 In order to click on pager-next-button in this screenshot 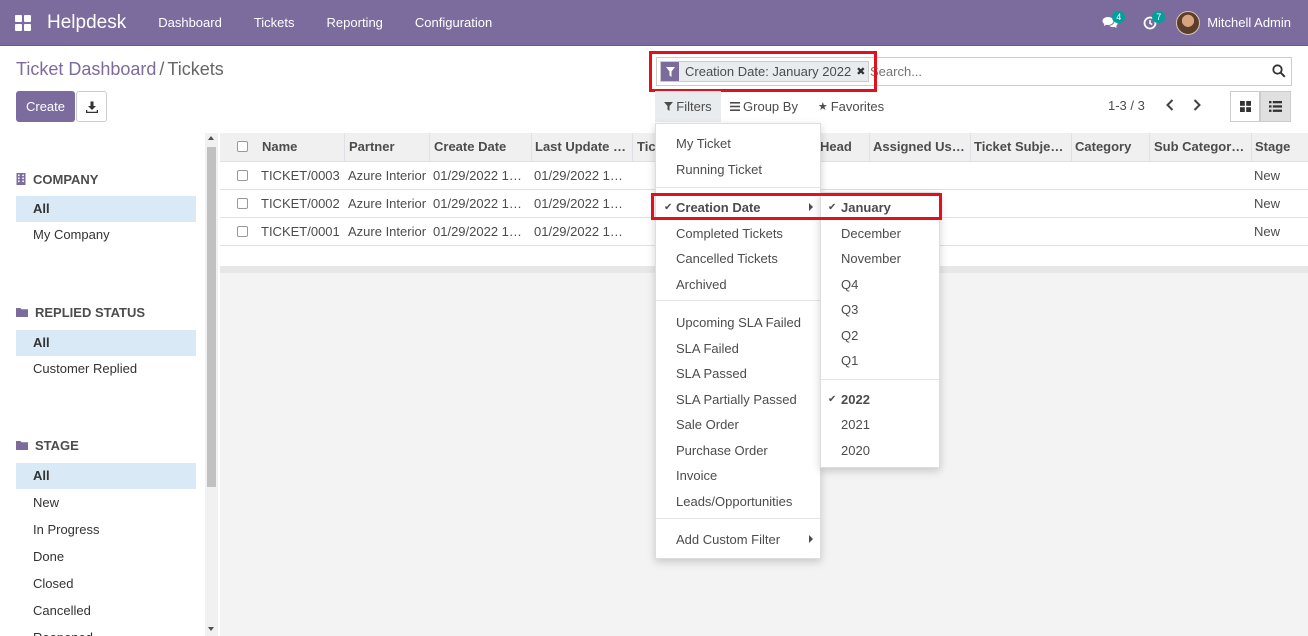, I will do `click(1197, 105)`.